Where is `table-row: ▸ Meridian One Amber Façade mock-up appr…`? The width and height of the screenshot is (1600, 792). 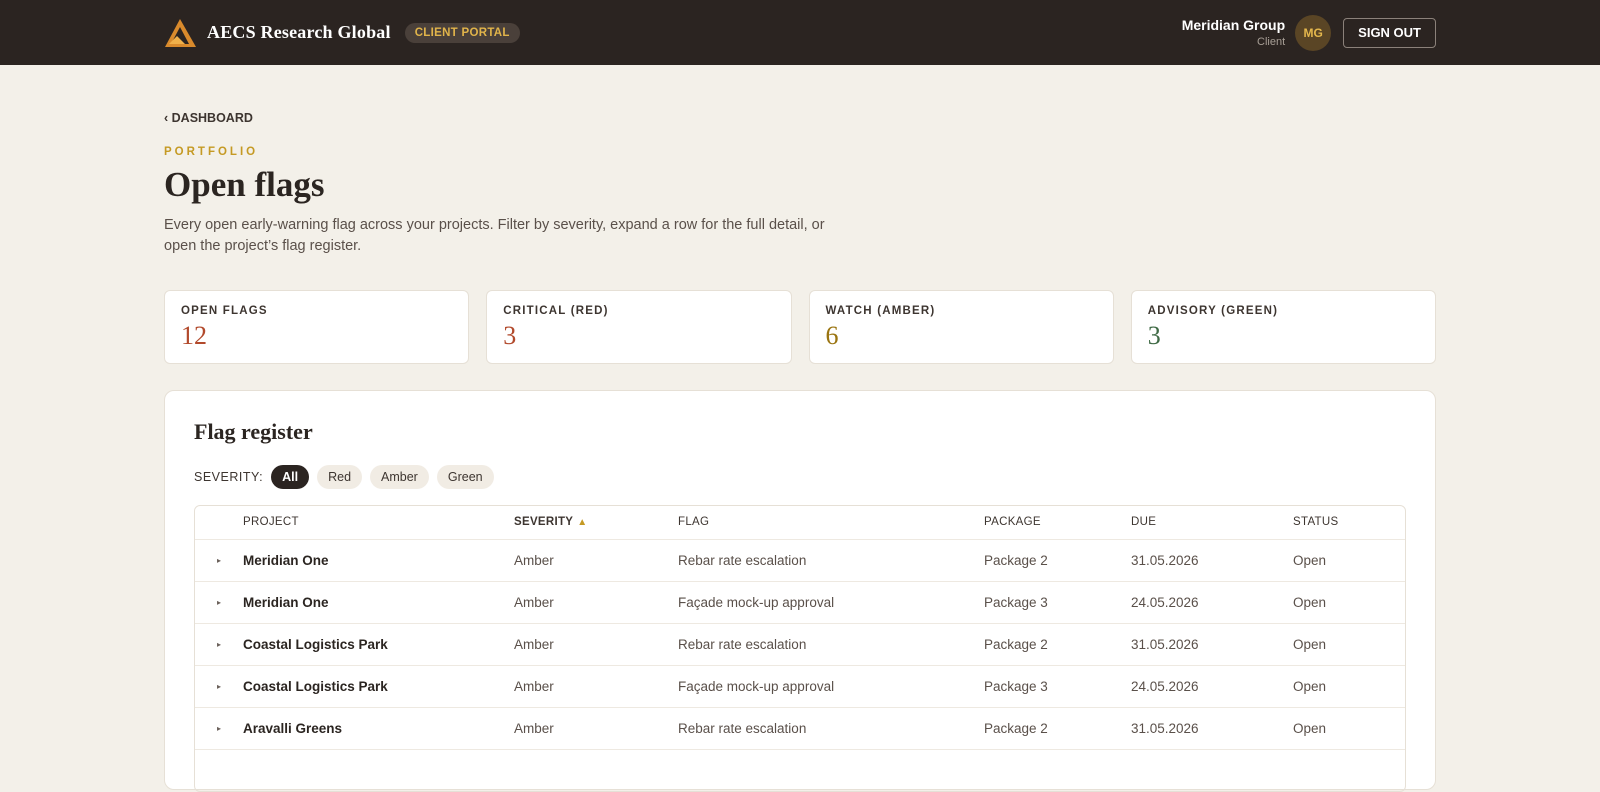 table-row: ▸ Meridian One Amber Façade mock-up appr… is located at coordinates (800, 601).